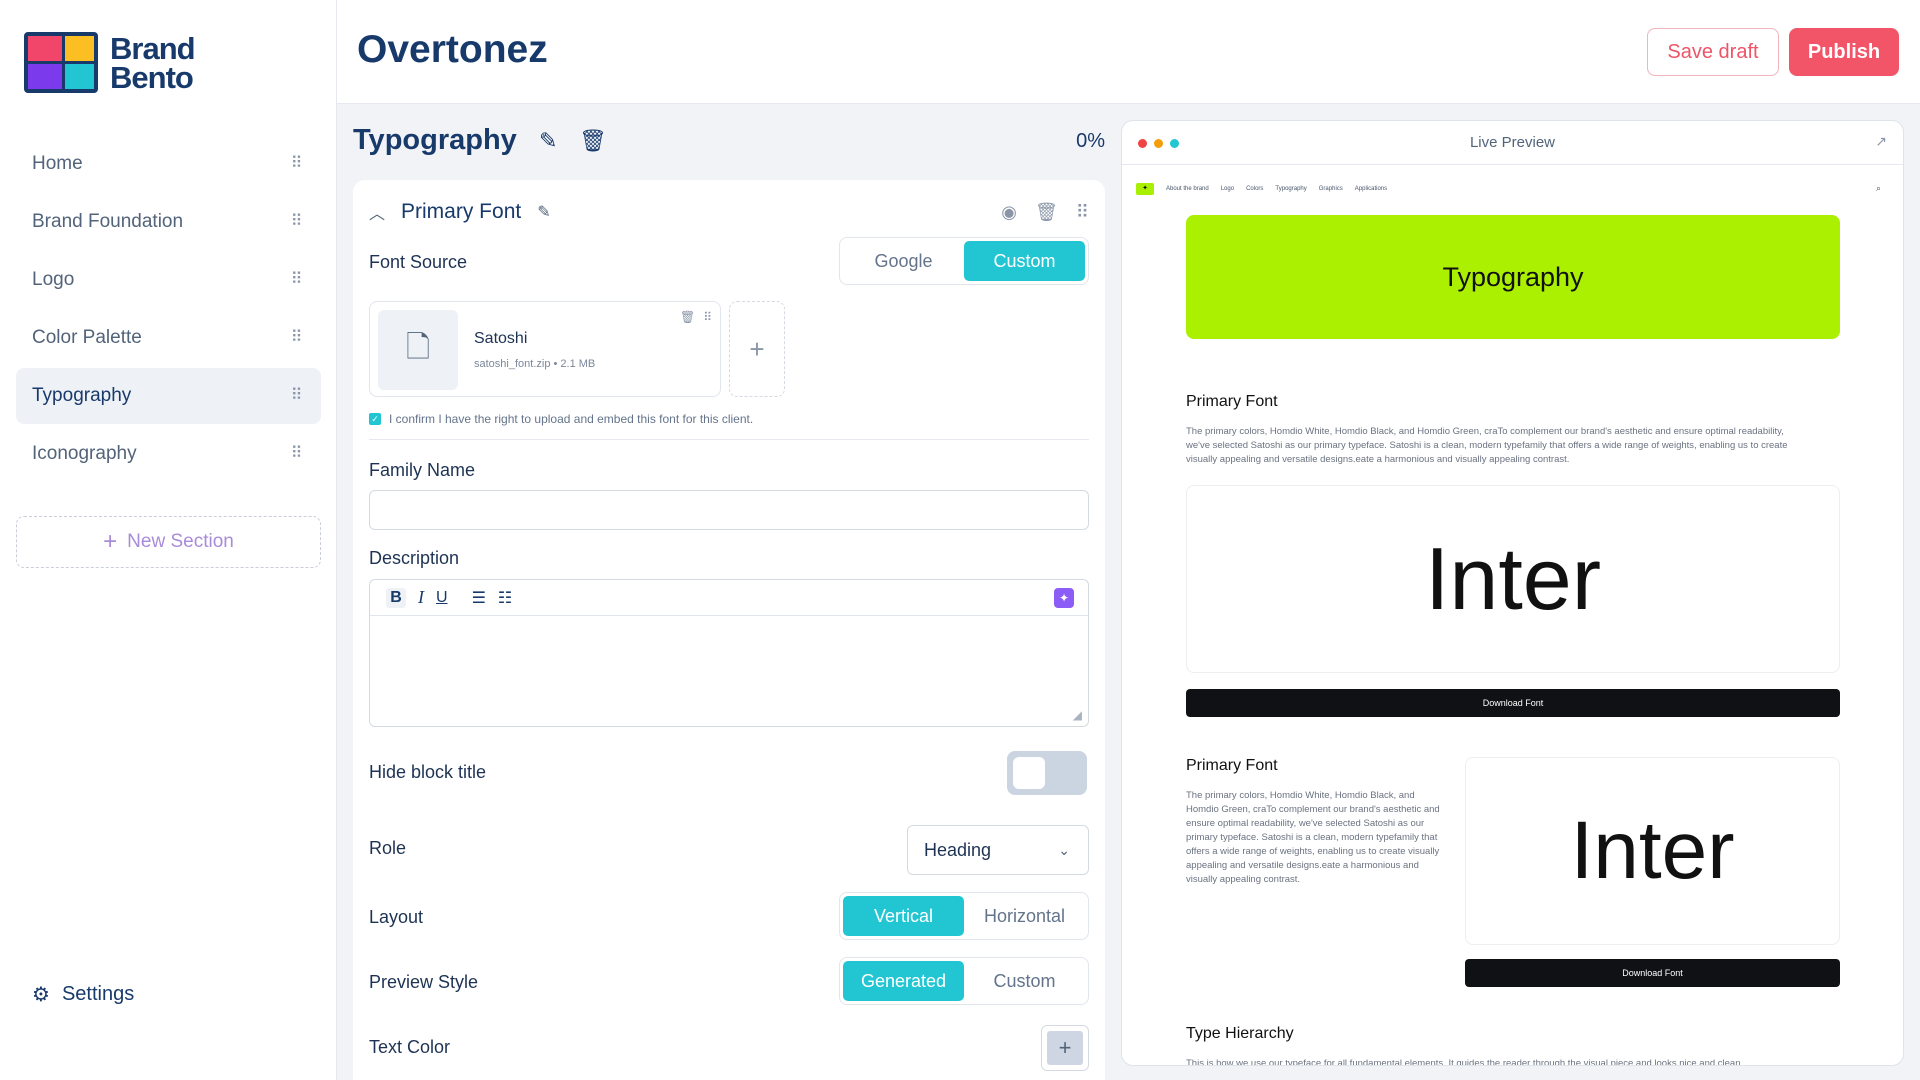 The height and width of the screenshot is (1080, 1920). What do you see at coordinates (452, 49) in the screenshot?
I see `project-title: Overtonez` at bounding box center [452, 49].